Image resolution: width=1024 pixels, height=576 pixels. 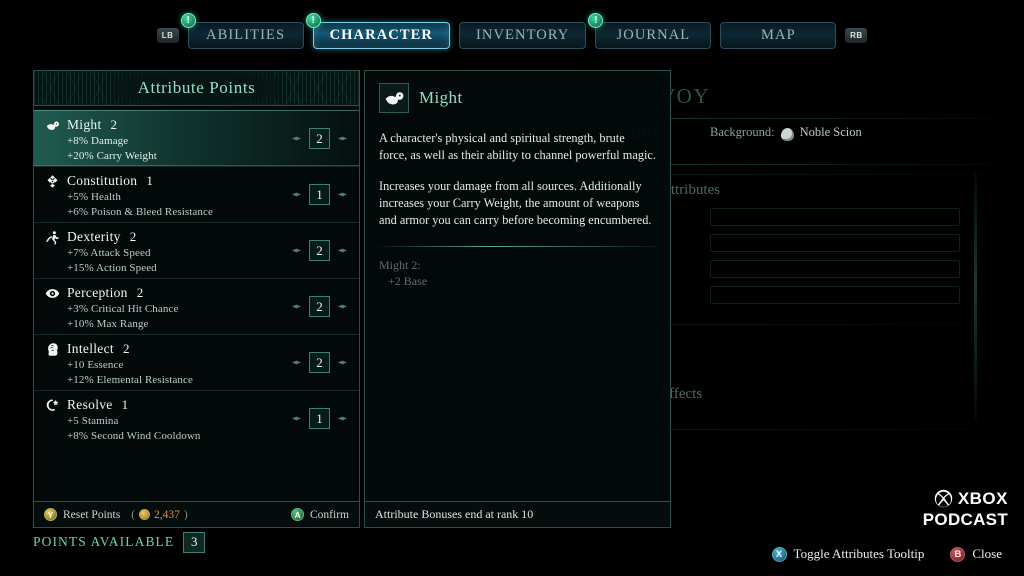 What do you see at coordinates (130, 380) in the screenshot?
I see `attribute-bonus: +12% Elemental Resistance` at bounding box center [130, 380].